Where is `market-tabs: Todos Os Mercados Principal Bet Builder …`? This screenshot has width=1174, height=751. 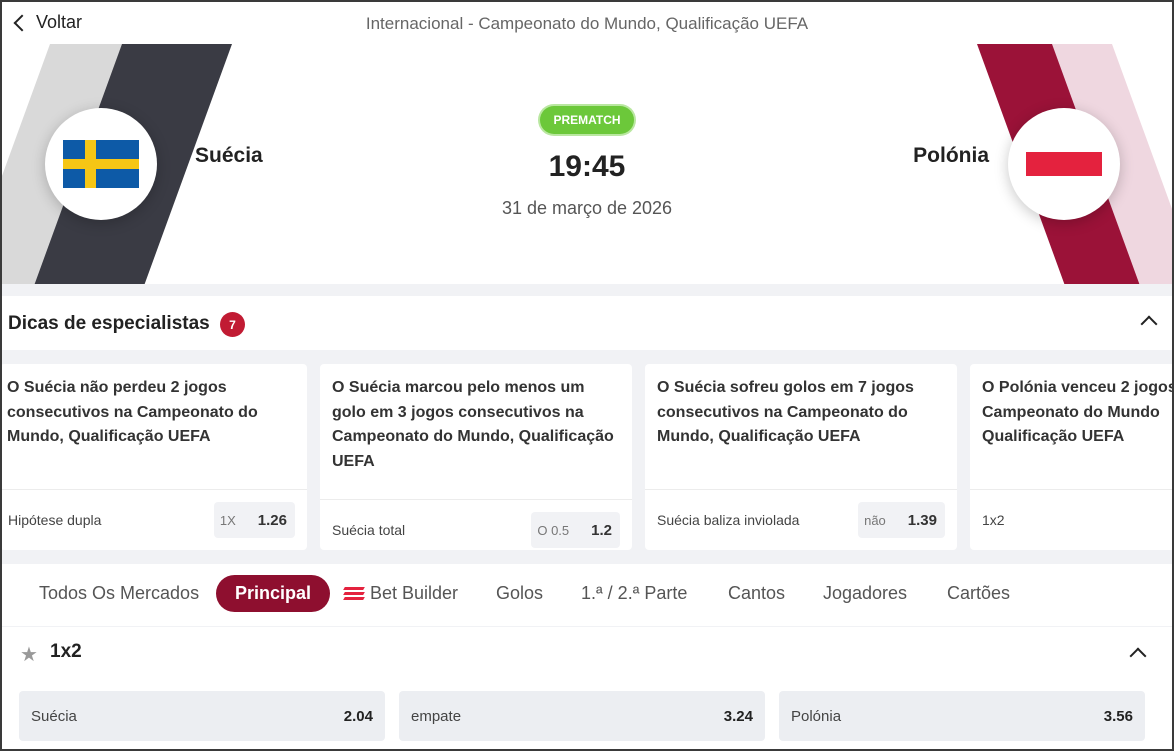 market-tabs: Todos Os Mercados Principal Bet Builder … is located at coordinates (587, 595).